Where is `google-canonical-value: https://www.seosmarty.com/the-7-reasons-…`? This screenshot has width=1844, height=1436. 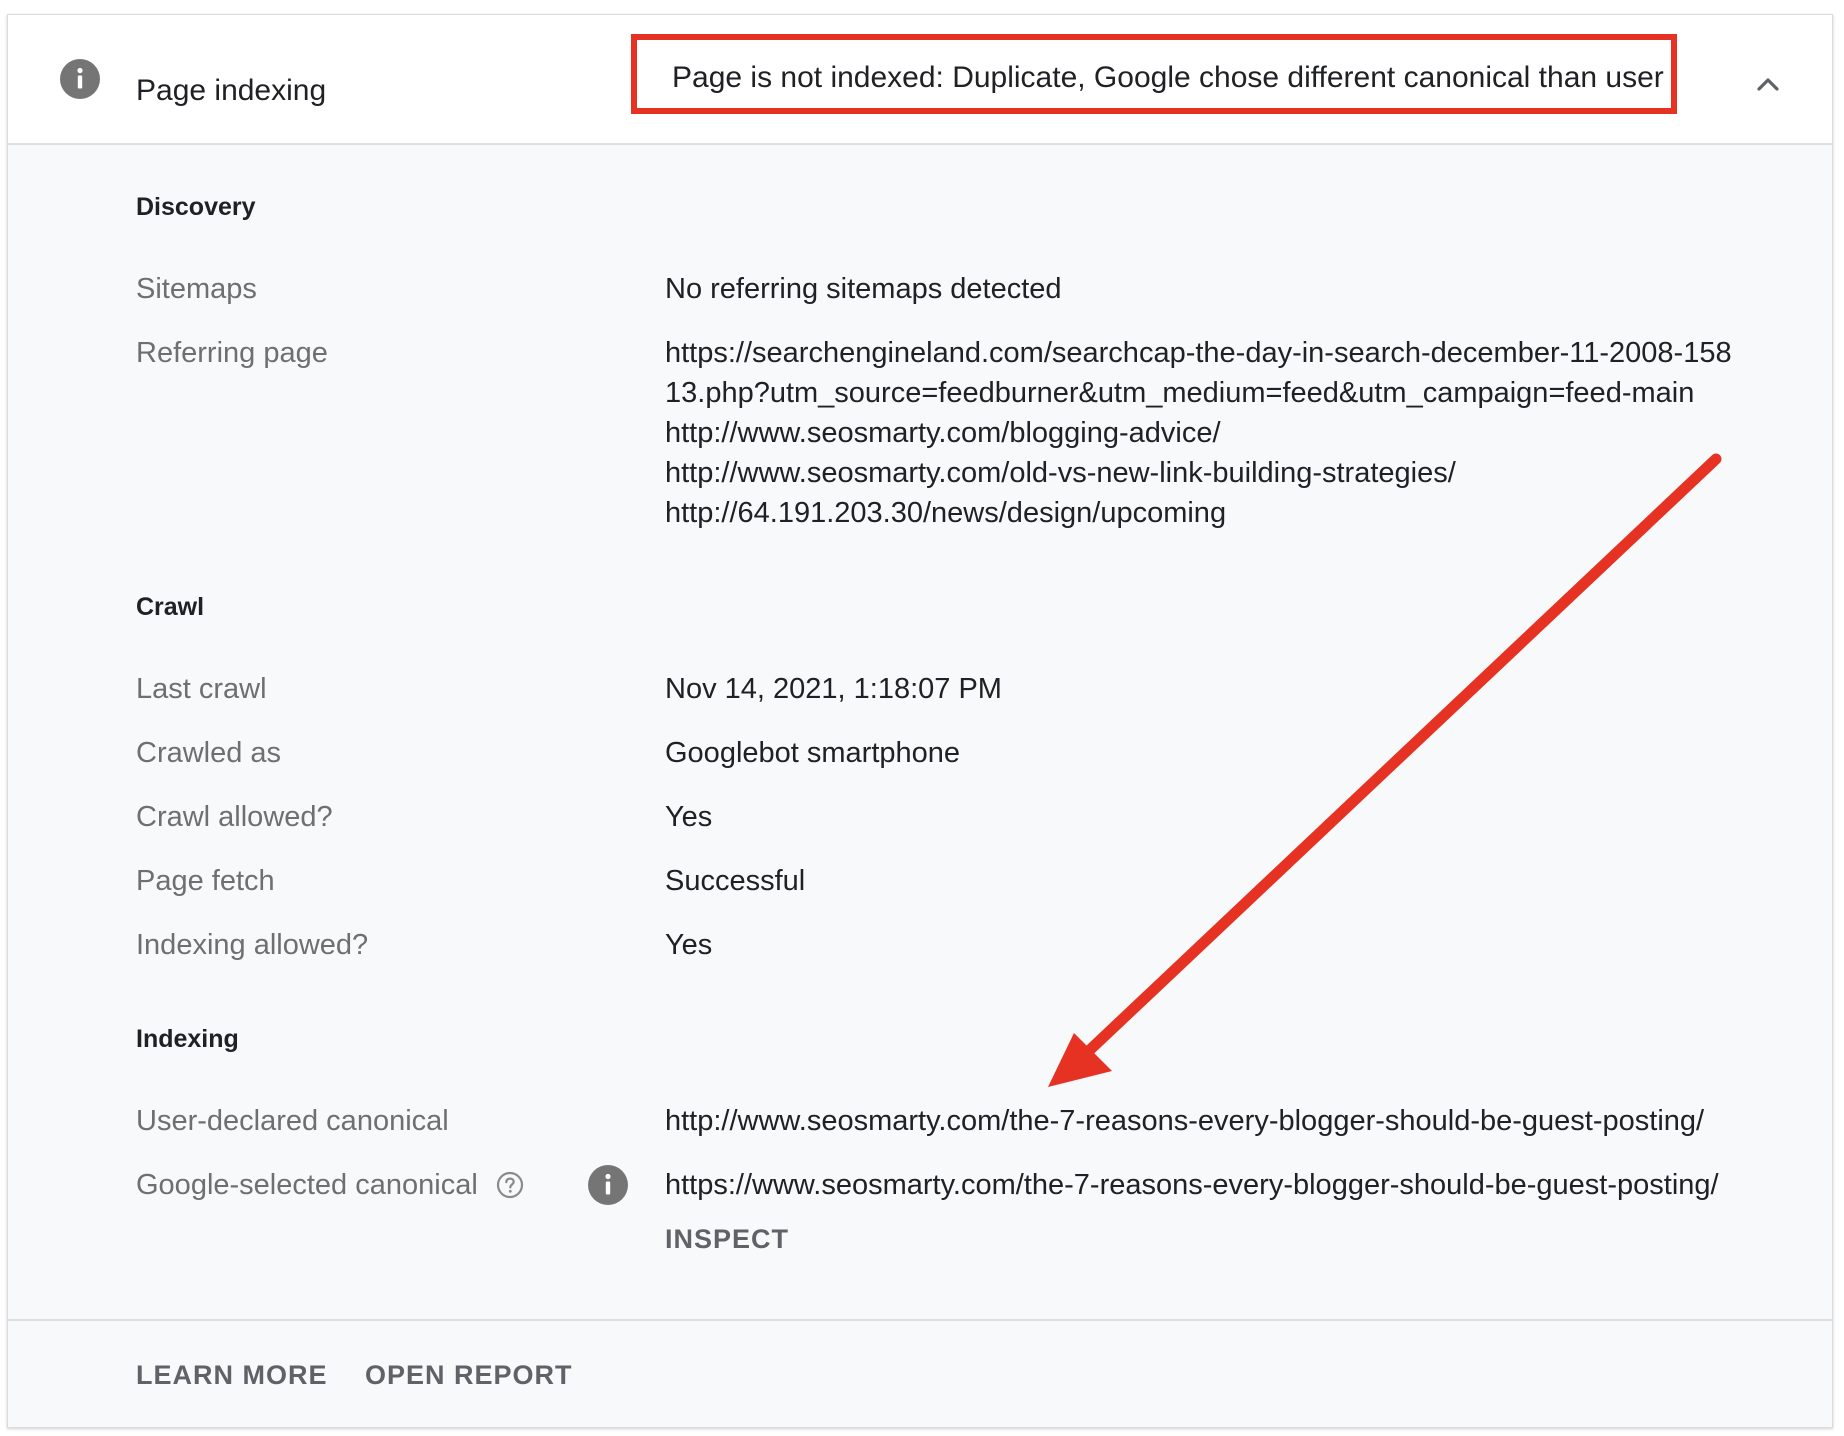
google-canonical-value: https://www.seosmarty.com/the-7-reasons-… is located at coordinates (1192, 1185).